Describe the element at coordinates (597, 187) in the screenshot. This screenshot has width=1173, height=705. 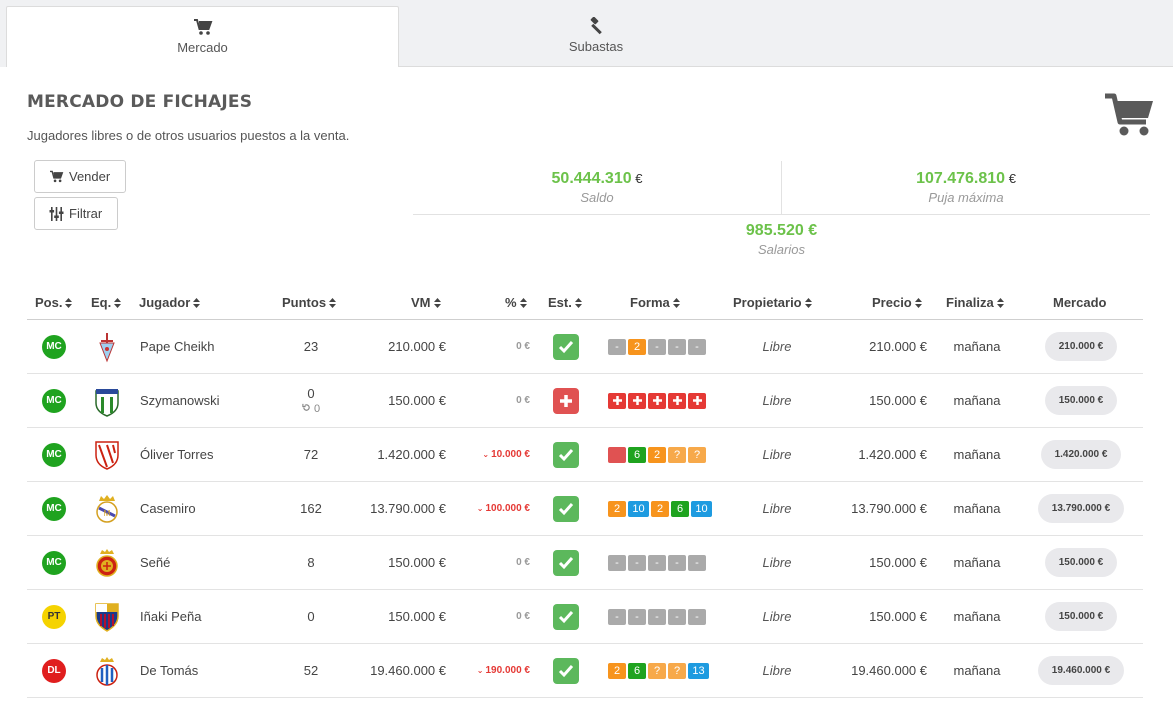
I see `saldo-stat: 50.444.310 € Saldo` at that location.